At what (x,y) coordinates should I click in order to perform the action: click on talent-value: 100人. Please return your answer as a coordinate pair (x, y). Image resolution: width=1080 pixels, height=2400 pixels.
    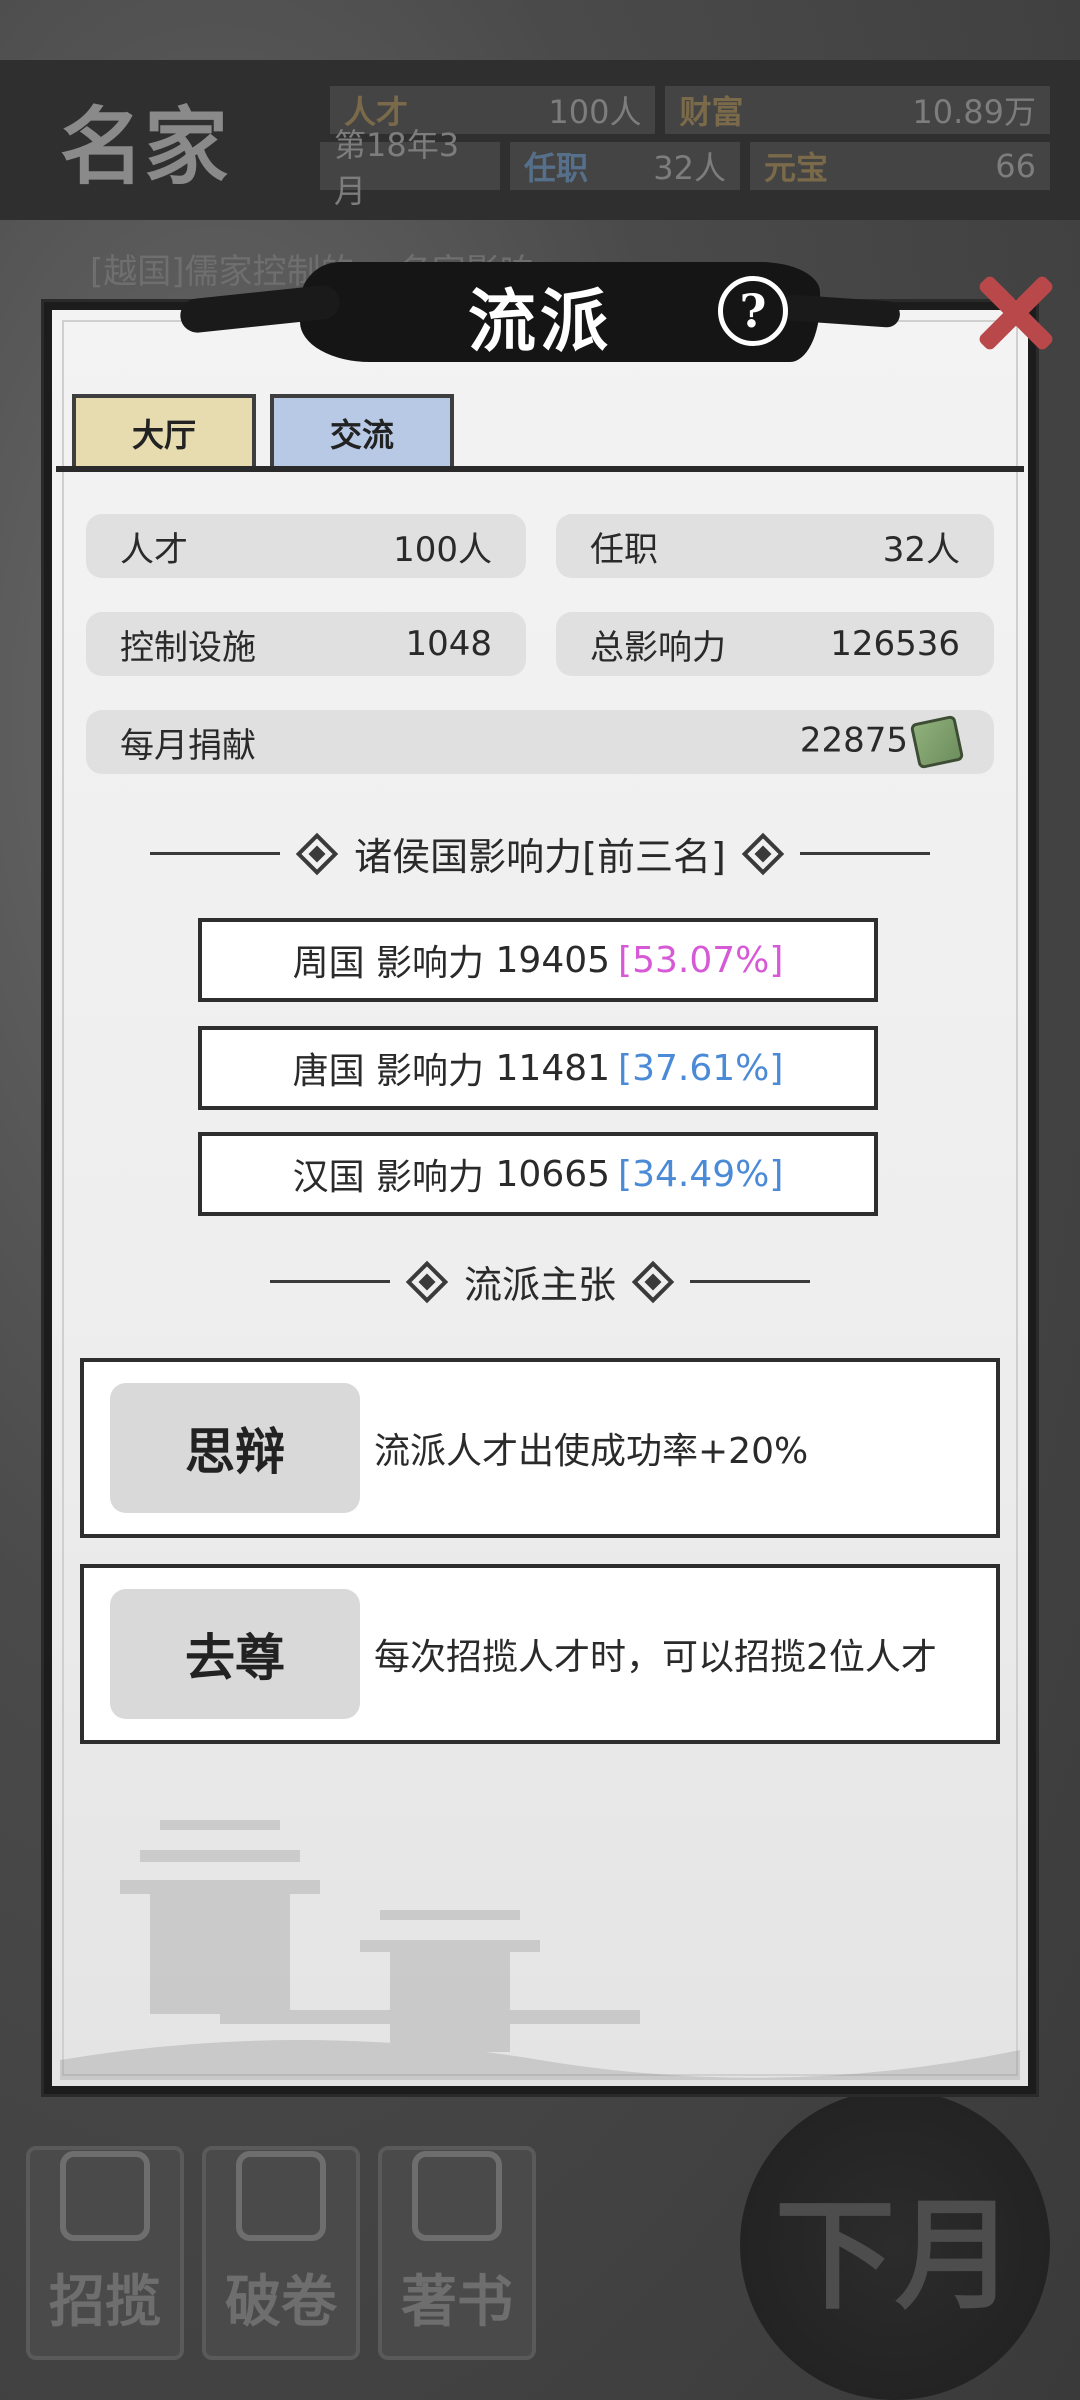
    Looking at the image, I should click on (595, 112).